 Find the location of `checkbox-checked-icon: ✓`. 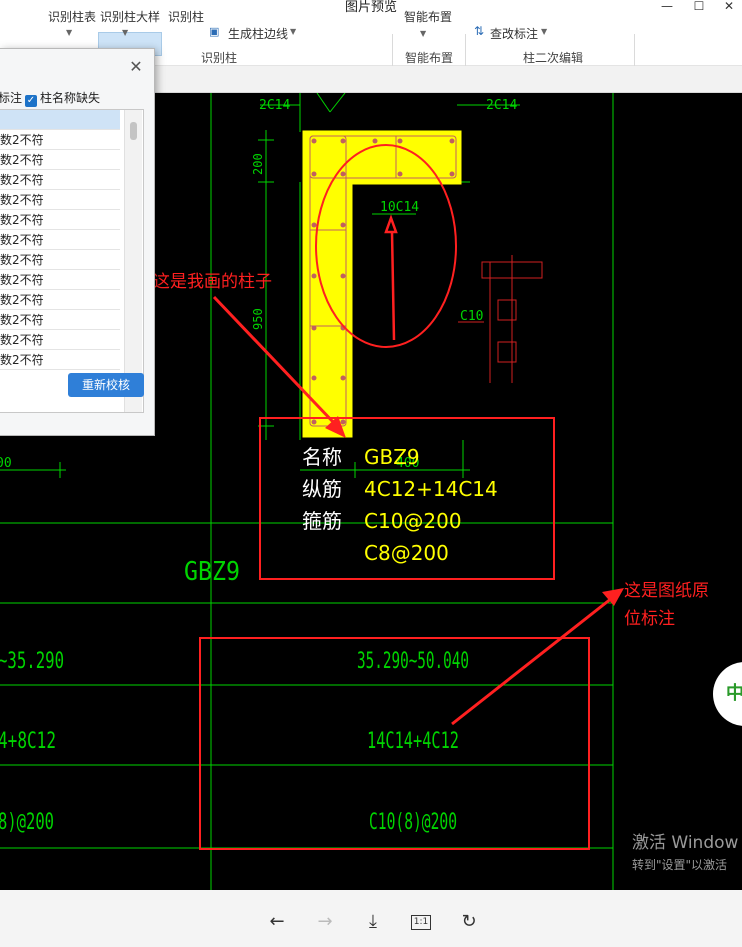

checkbox-checked-icon: ✓ is located at coordinates (31, 101).